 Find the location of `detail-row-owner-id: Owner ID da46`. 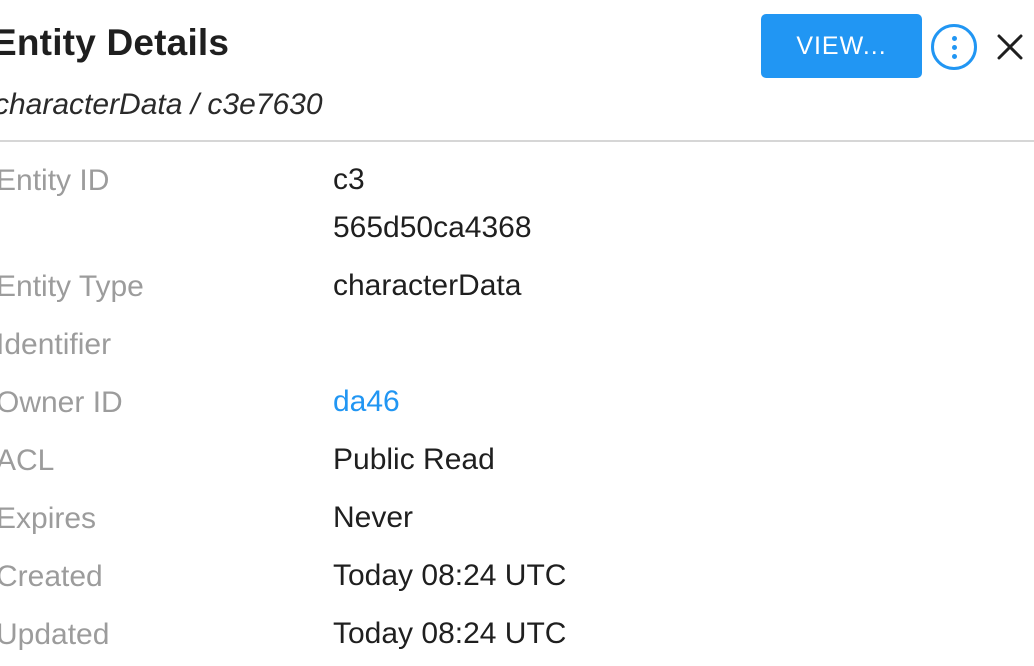

detail-row-owner-id: Owner ID da46 is located at coordinates (517, 411).